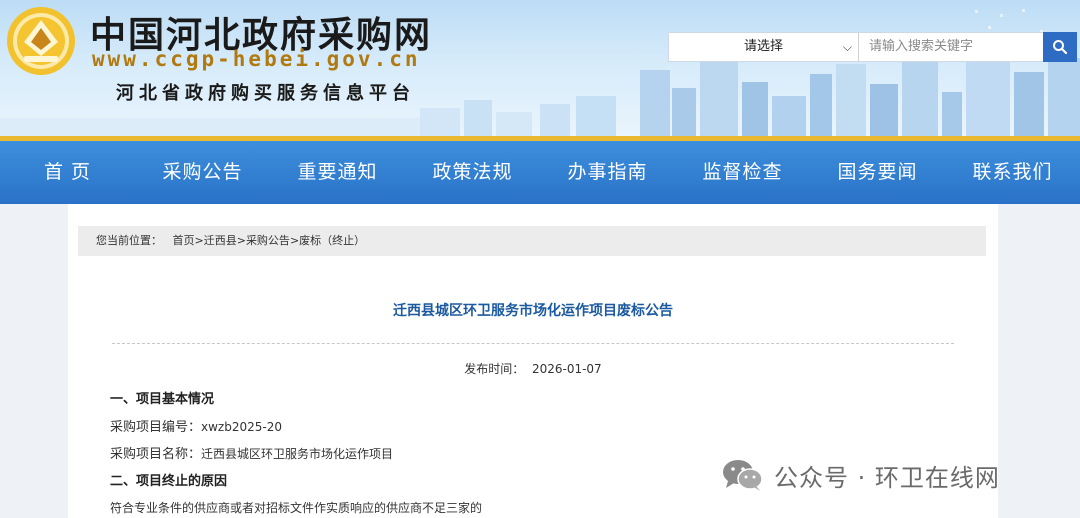 Image resolution: width=1080 pixels, height=518 pixels. Describe the element at coordinates (256, 59) in the screenshot. I see `site-url: www.ccgp-hebei.gov.cn` at that location.